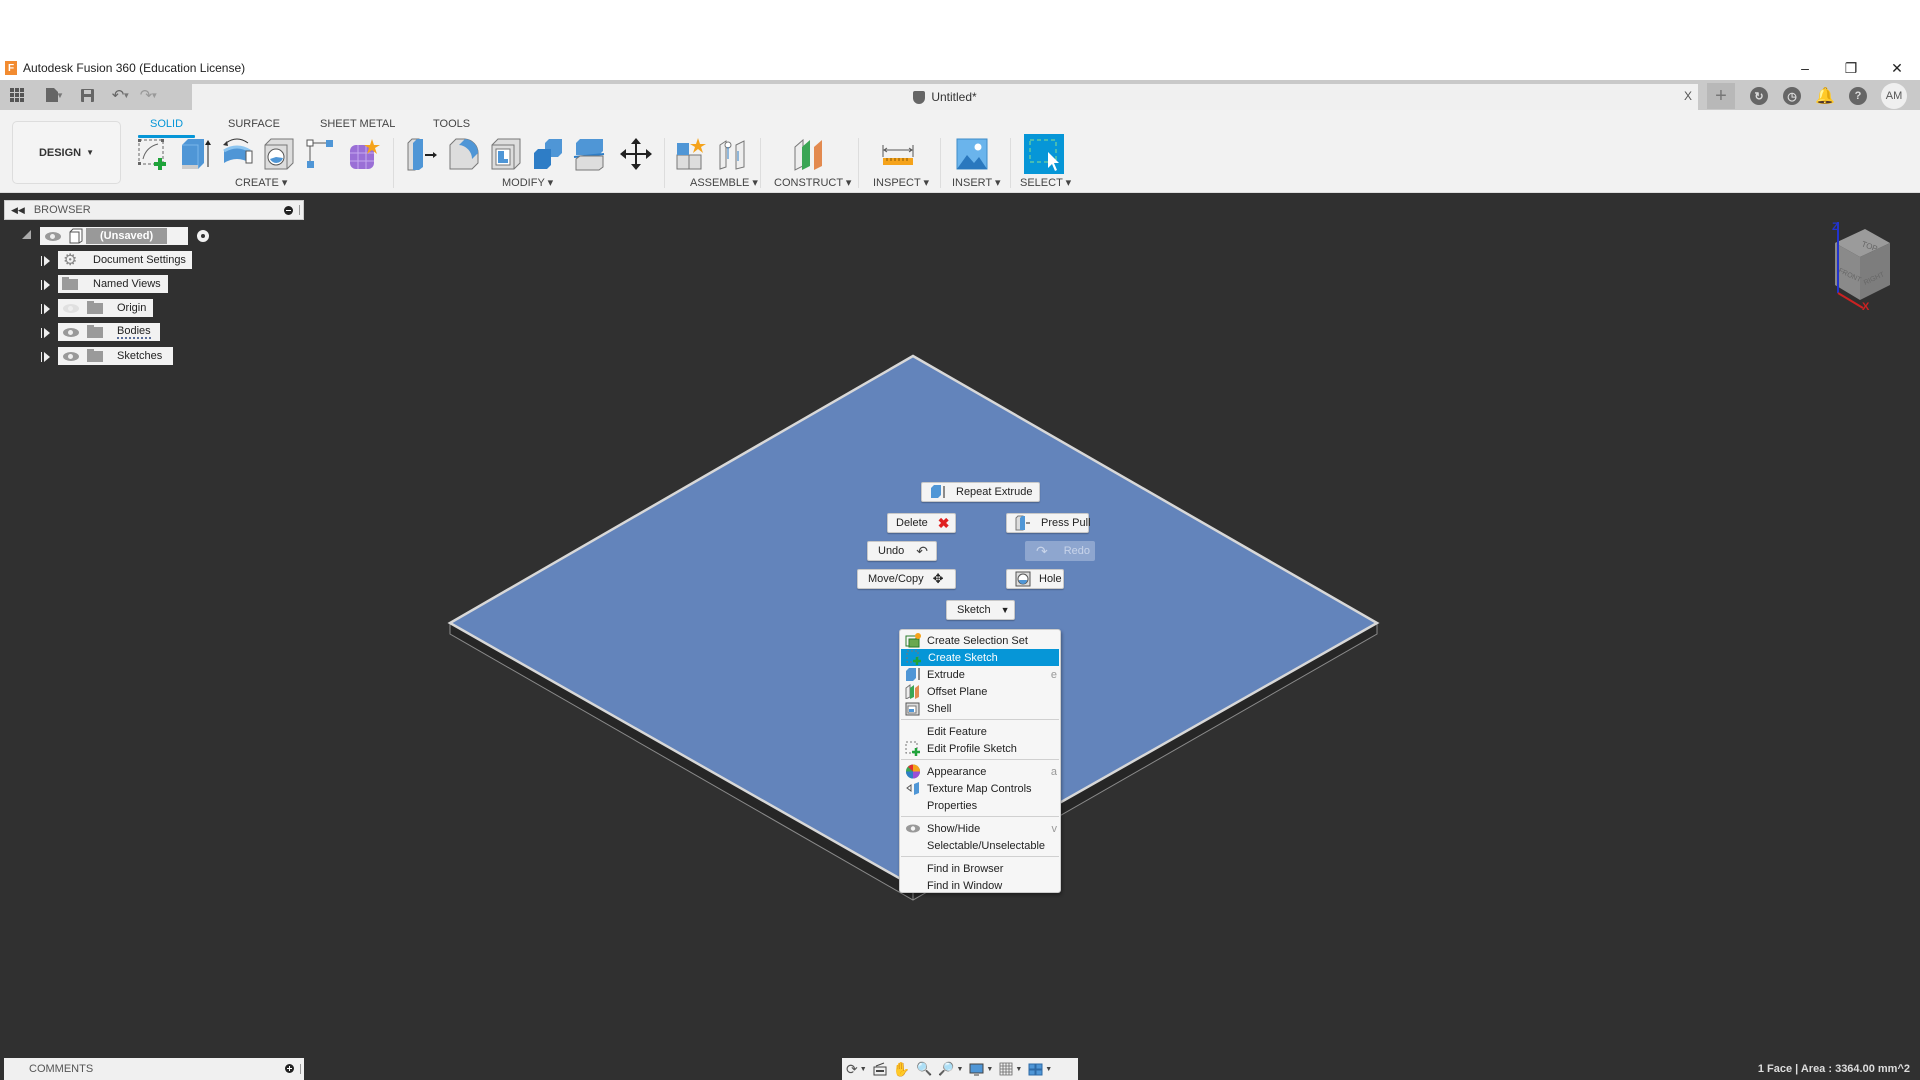 The width and height of the screenshot is (1920, 1080). I want to click on context-menu-item-create-sketch: Create Sketch, so click(980, 657).